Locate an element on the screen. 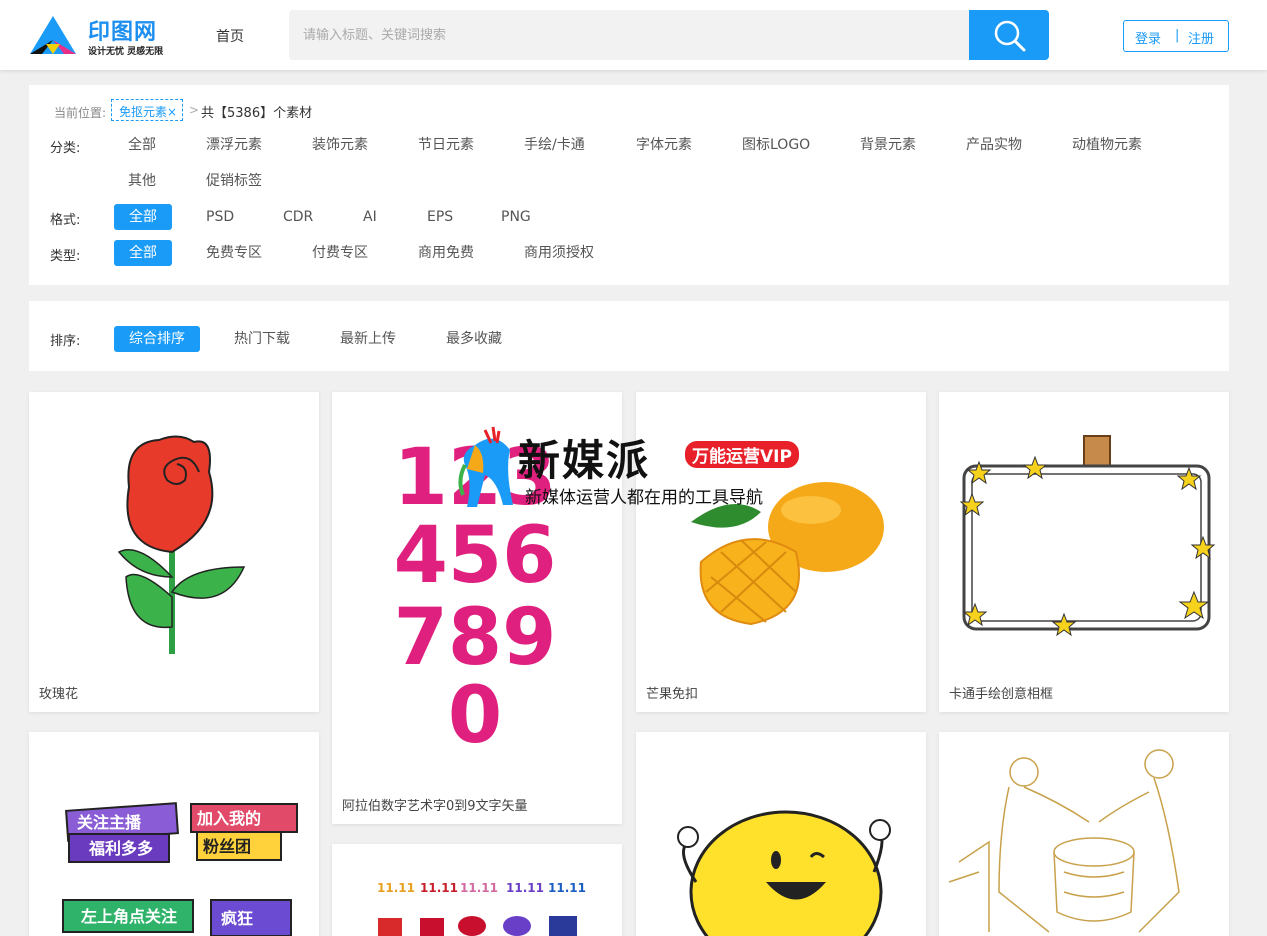  sticker-pack-image: 关注主播 福利多多 加入我的 粉丝团 左上角点关注 疯狂 is located at coordinates (180, 869).